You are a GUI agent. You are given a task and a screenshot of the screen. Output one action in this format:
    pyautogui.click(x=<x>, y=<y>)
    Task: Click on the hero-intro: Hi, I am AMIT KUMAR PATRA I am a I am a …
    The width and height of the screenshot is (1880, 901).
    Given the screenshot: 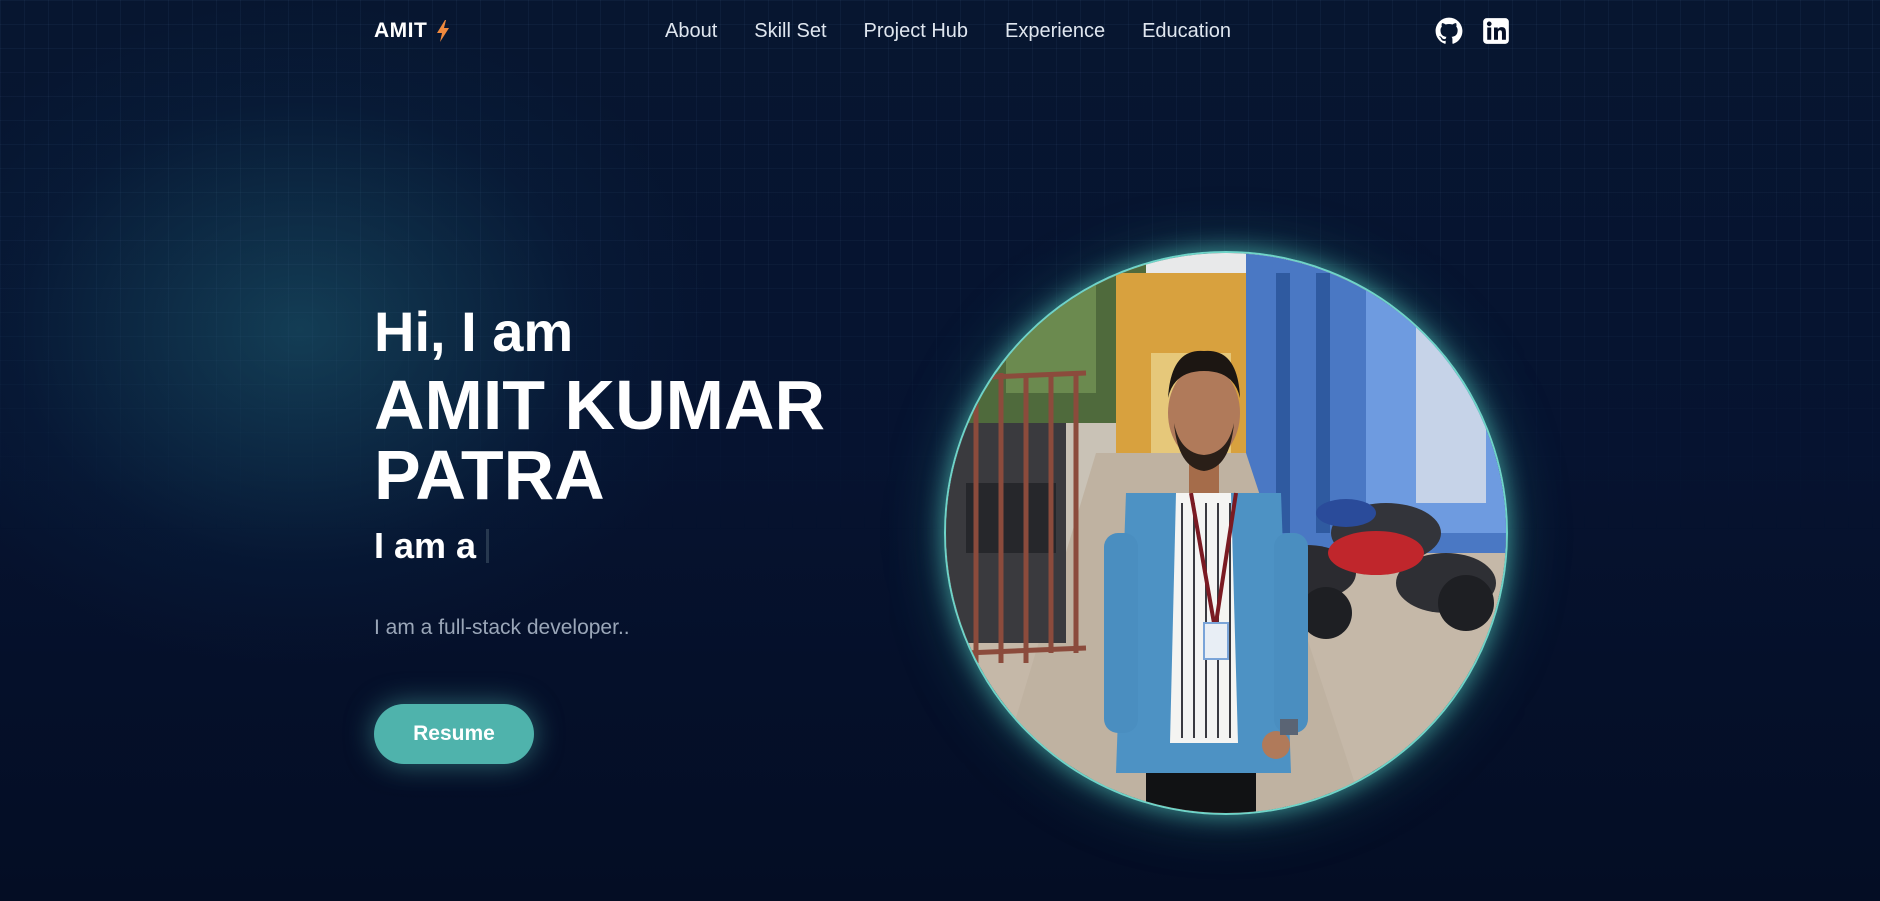 What is the action you would take?
    pyautogui.click(x=614, y=470)
    